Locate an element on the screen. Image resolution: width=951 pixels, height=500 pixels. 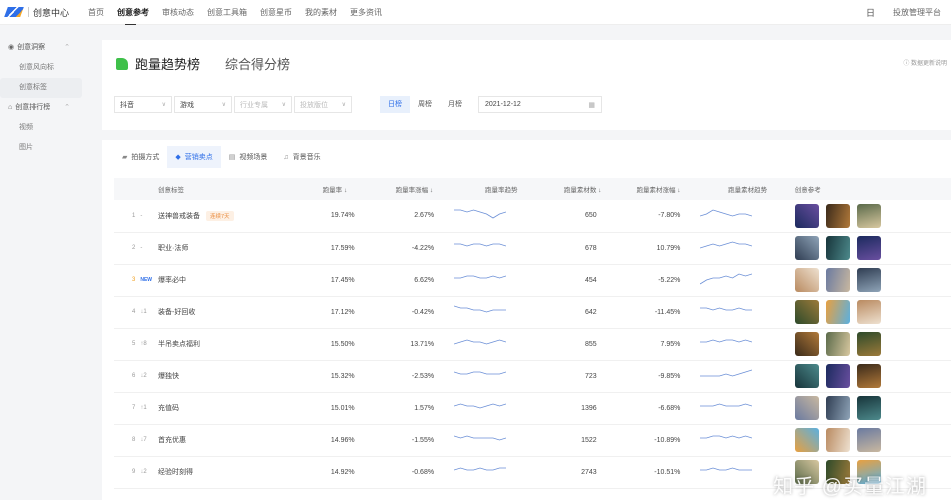
app-logo: 创意中心 is located at coordinates (46, 12).